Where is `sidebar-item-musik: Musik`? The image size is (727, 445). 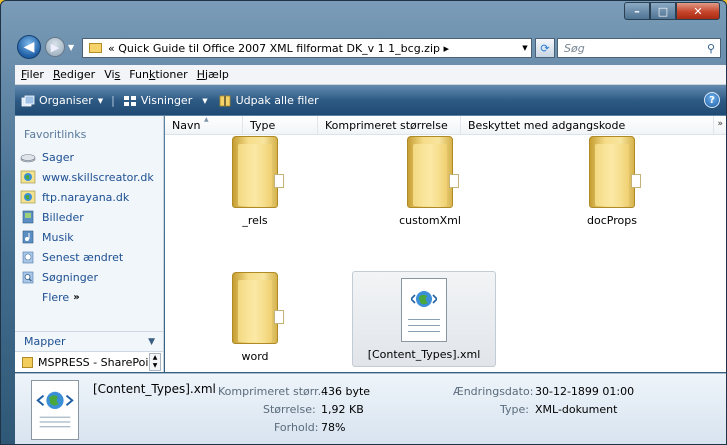
sidebar-item-musik: Musik is located at coordinates (89, 237).